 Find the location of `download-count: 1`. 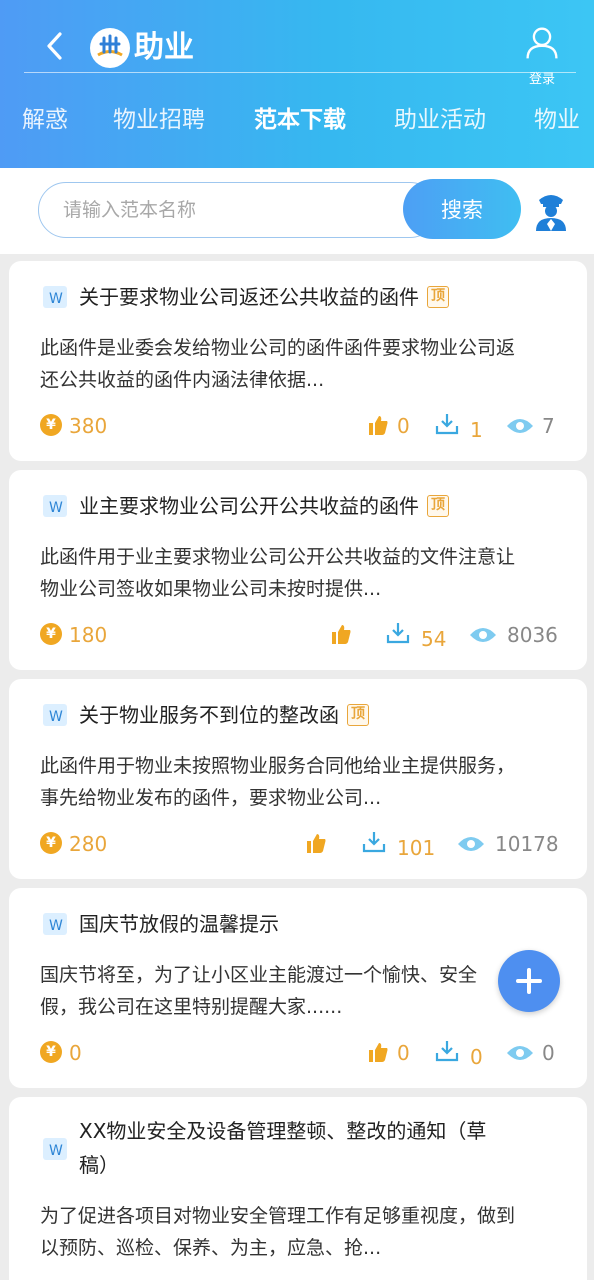

download-count: 1 is located at coordinates (476, 430).